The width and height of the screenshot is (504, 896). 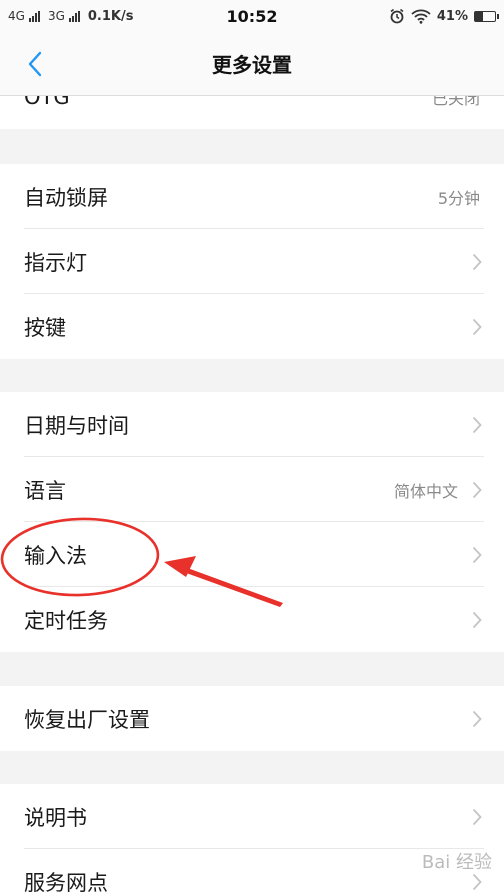 I want to click on setting-indicator-light: 指示灯, so click(x=252, y=261).